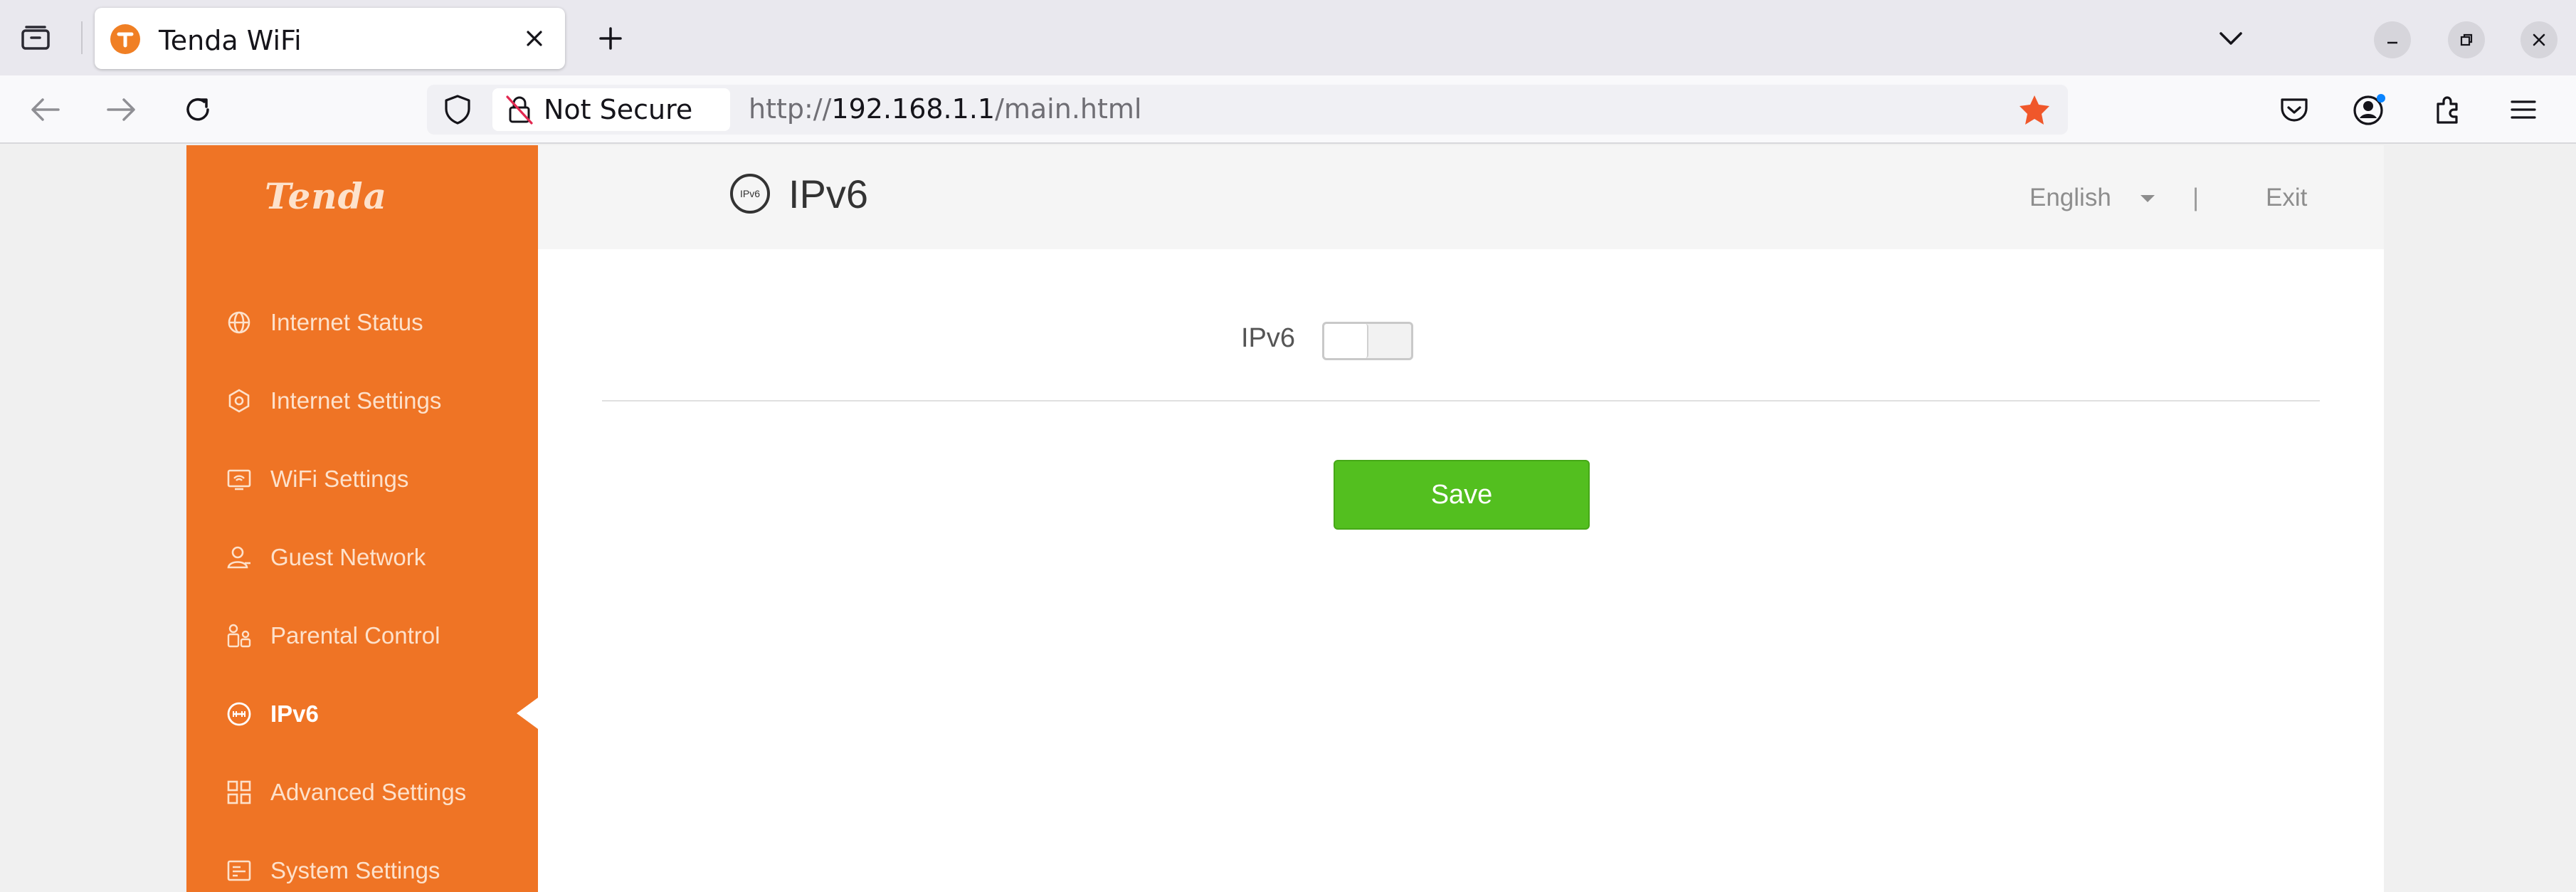 This screenshot has width=2576, height=892. Describe the element at coordinates (1068, 109) in the screenshot. I see `url-path: /main.html` at that location.